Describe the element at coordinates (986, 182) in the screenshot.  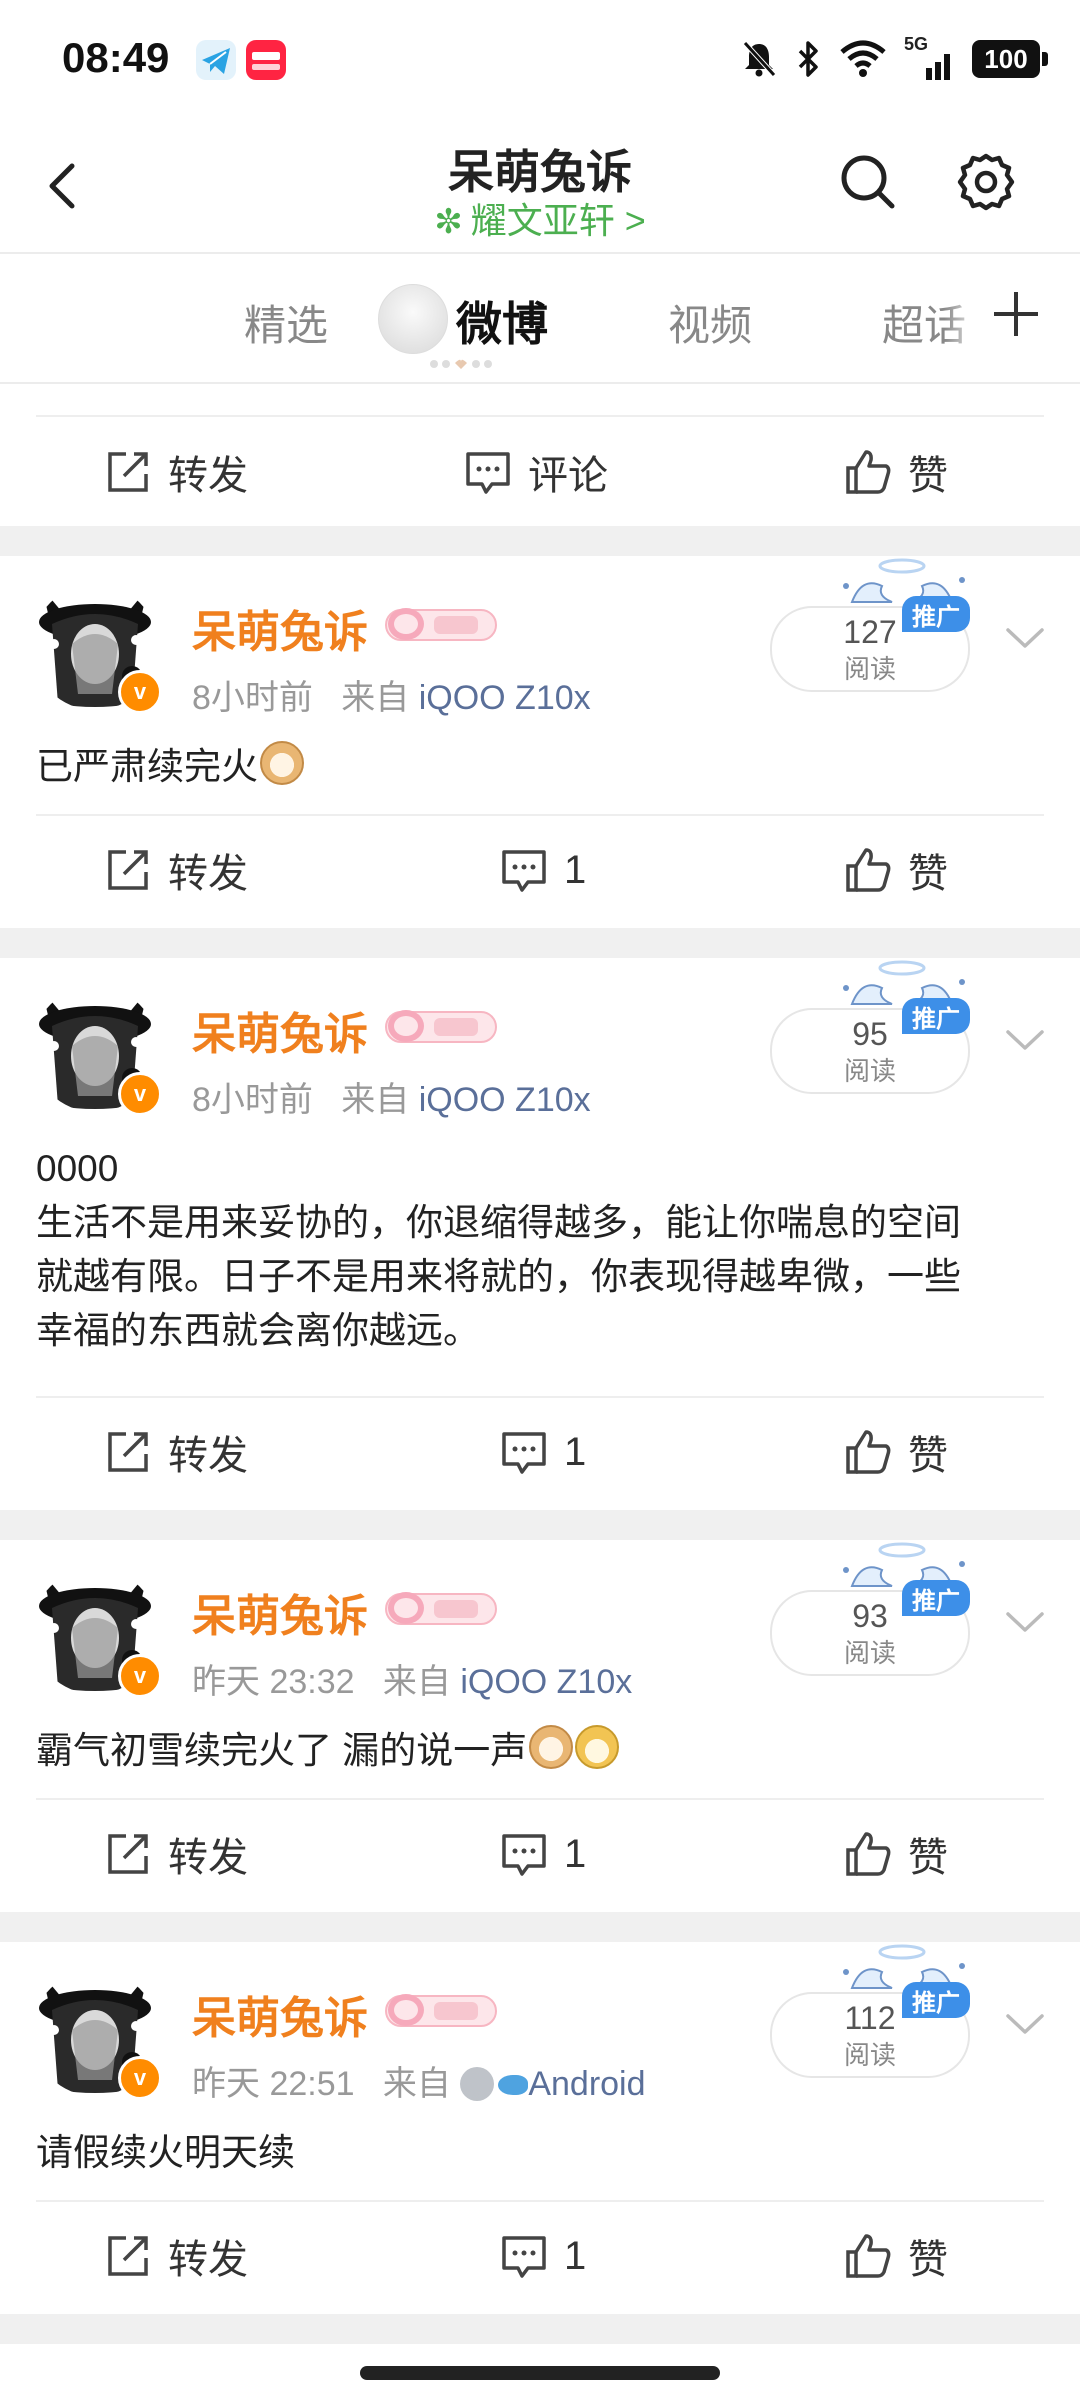
I see `settings-button` at that location.